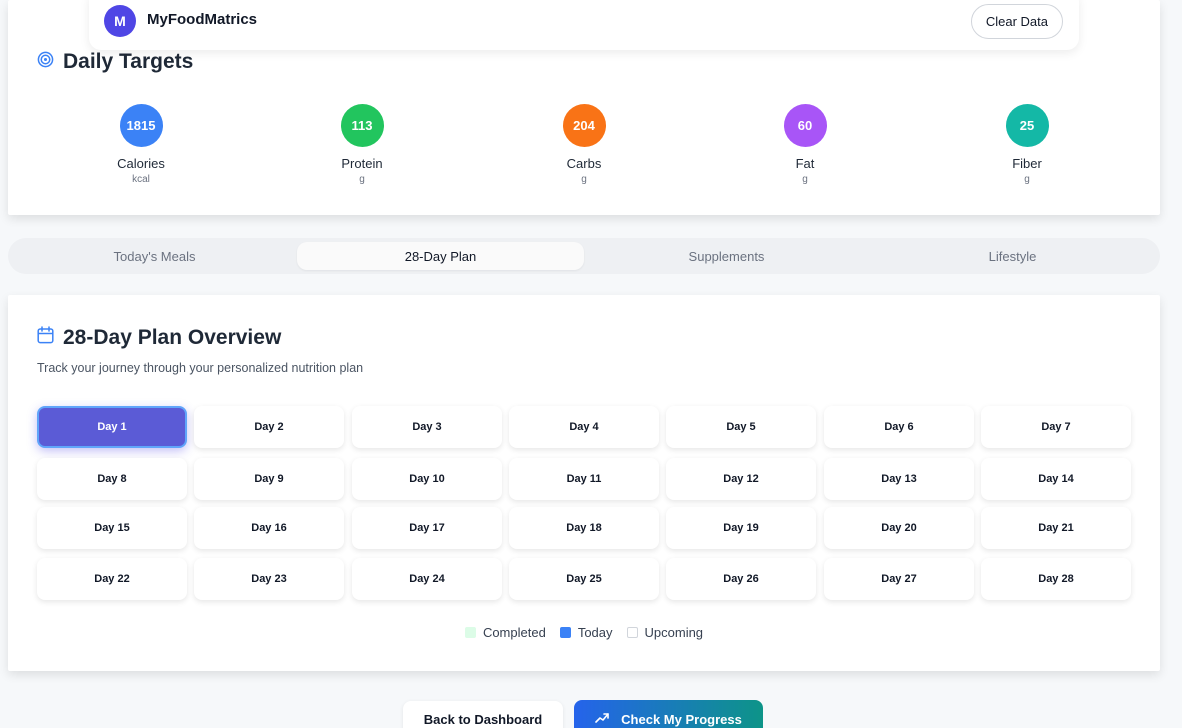 This screenshot has height=728, width=1182. I want to click on plan-legend: Completed Today Upcoming, so click(584, 632).